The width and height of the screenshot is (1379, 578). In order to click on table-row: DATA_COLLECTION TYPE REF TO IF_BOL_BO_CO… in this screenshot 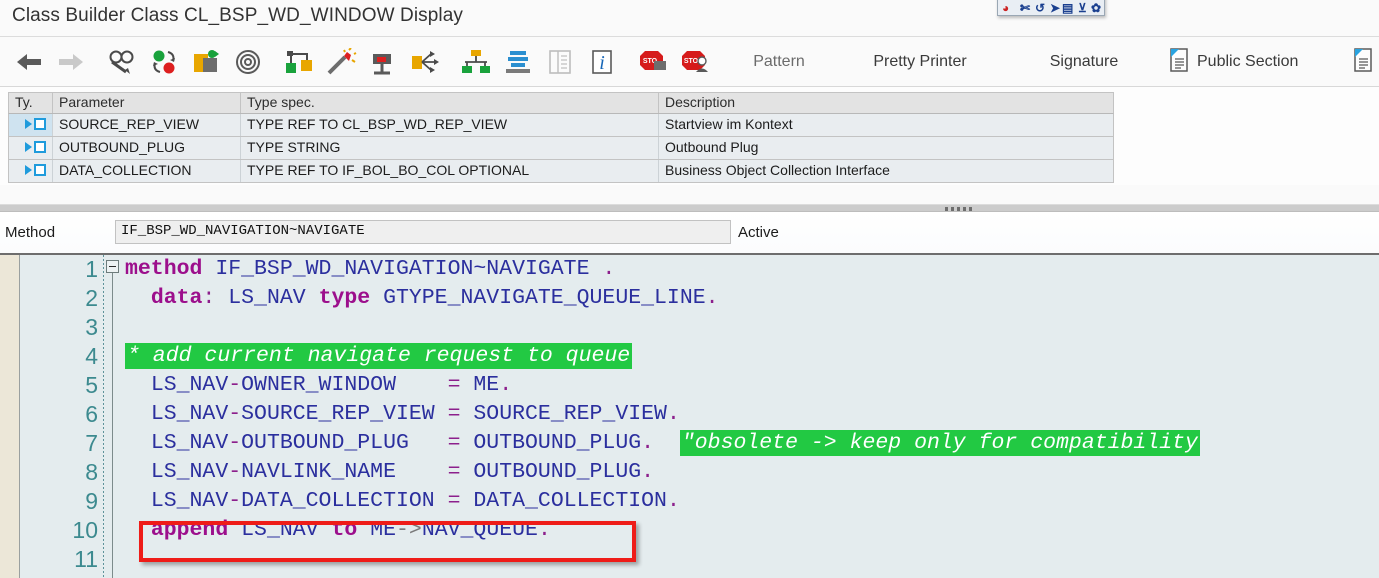, I will do `click(561, 171)`.